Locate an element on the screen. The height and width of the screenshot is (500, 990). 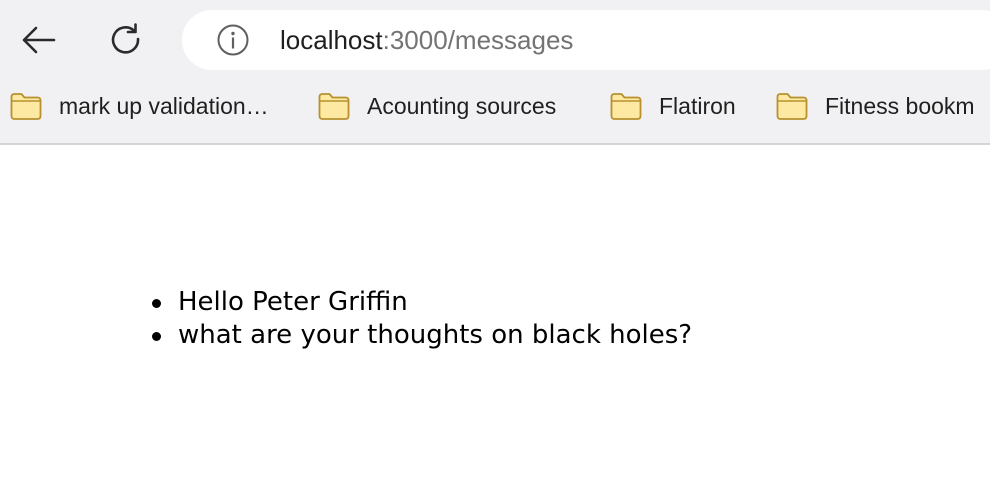
back-arrow-icon is located at coordinates (39, 40).